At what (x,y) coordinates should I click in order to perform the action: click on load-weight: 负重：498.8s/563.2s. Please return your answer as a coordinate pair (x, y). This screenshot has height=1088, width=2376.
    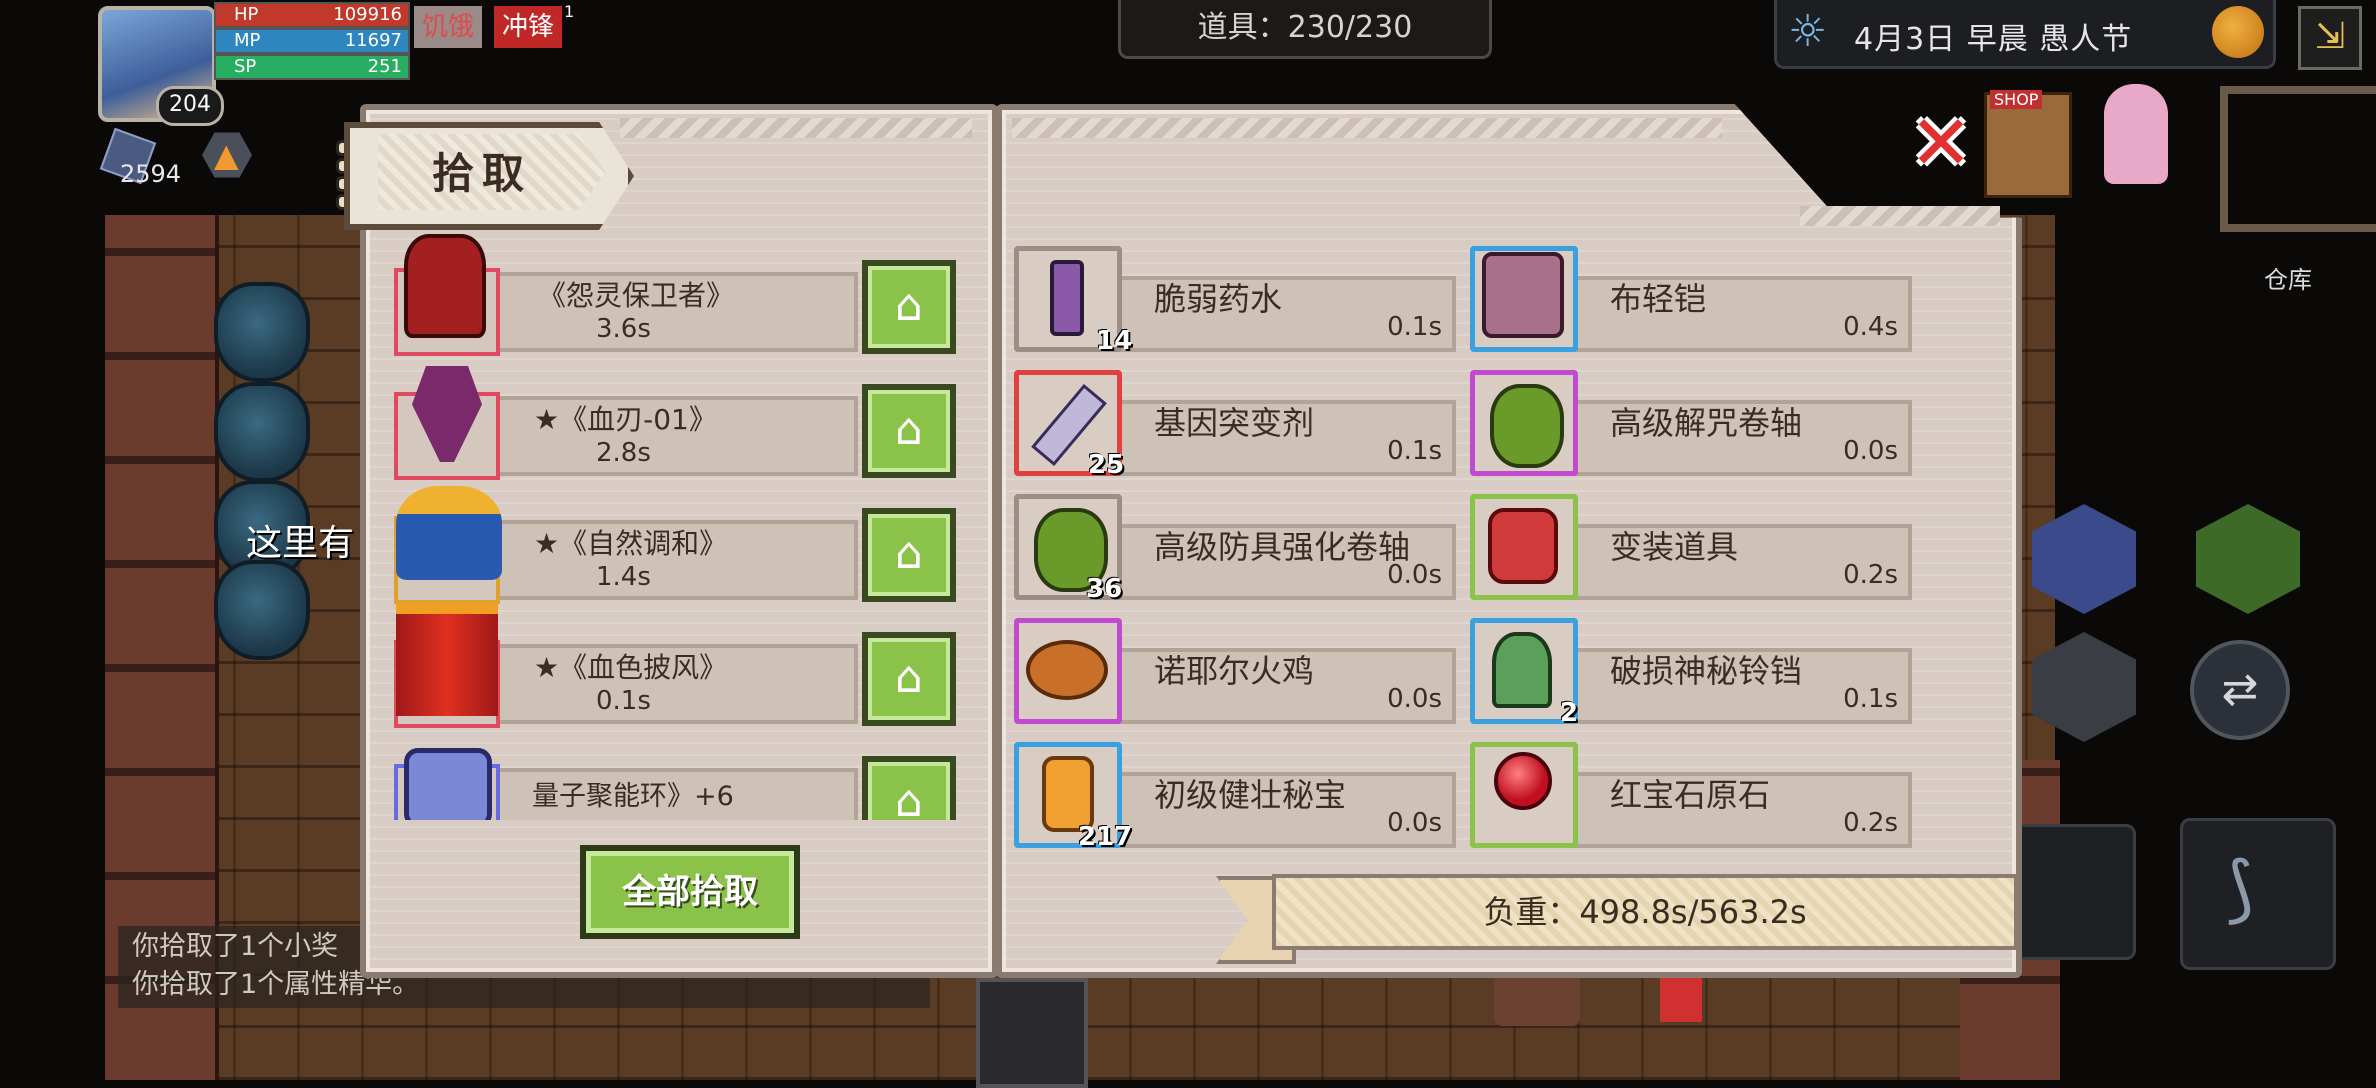
    Looking at the image, I should click on (1645, 912).